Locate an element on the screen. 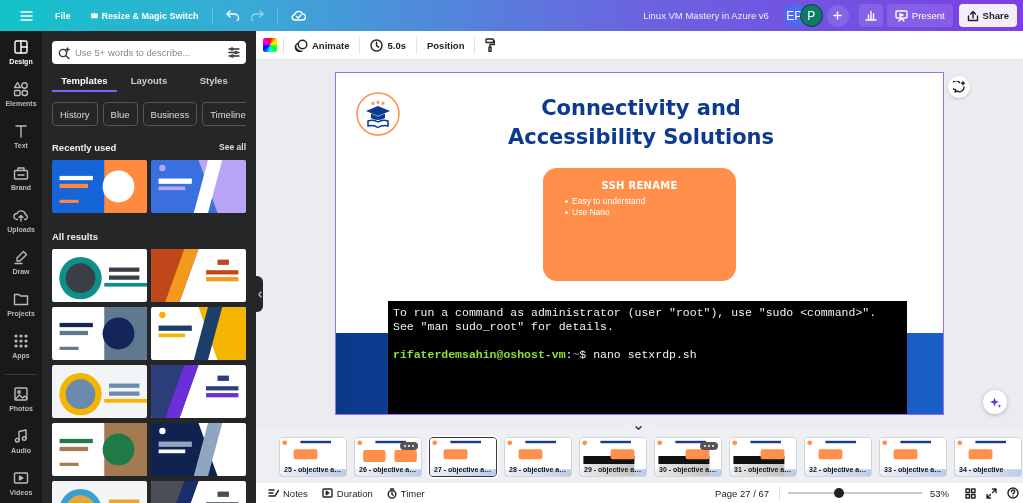 This screenshot has height=503, width=1023. position-button: Position is located at coordinates (446, 45).